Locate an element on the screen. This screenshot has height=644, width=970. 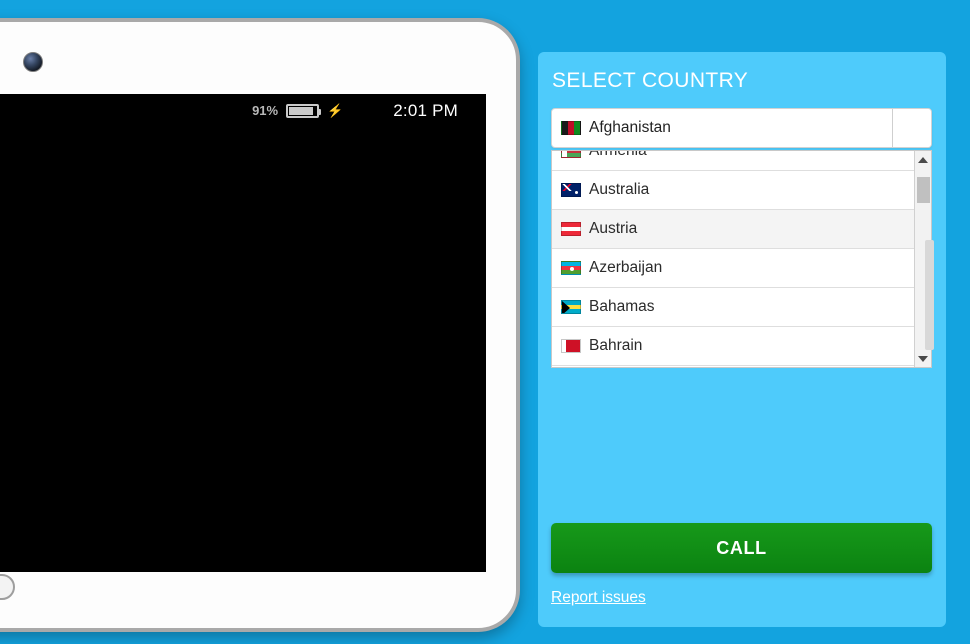
scrollbar-thumb is located at coordinates (923, 190).